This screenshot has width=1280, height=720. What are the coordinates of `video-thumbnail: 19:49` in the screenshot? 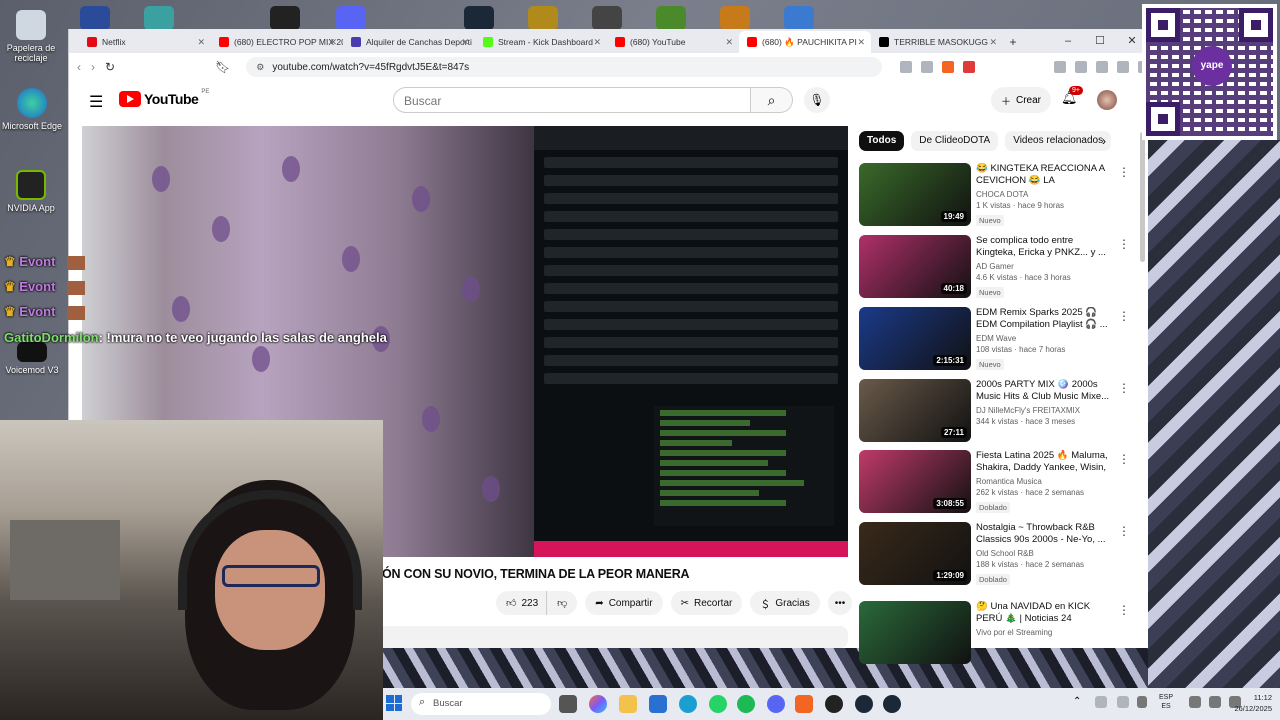 It's located at (915, 194).